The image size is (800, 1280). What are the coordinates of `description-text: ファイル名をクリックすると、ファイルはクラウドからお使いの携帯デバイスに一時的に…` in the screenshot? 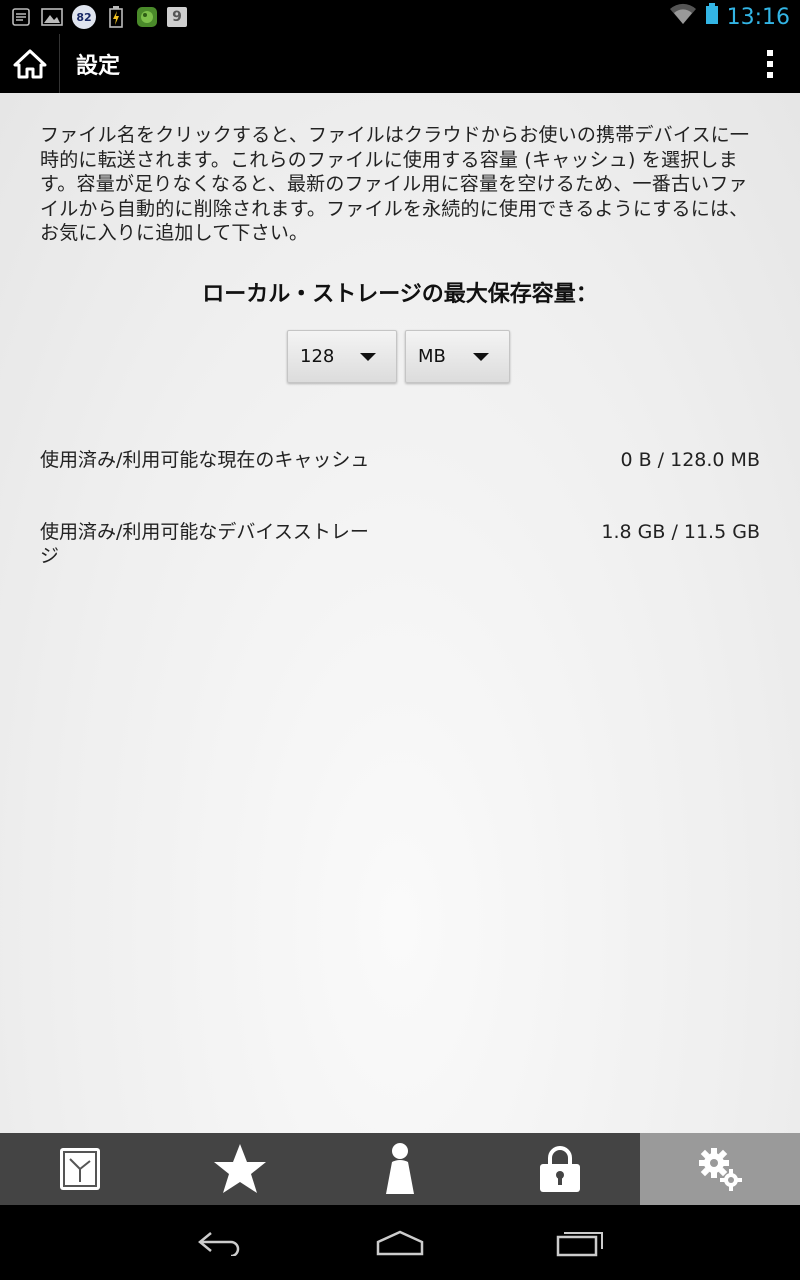 It's located at (395, 184).